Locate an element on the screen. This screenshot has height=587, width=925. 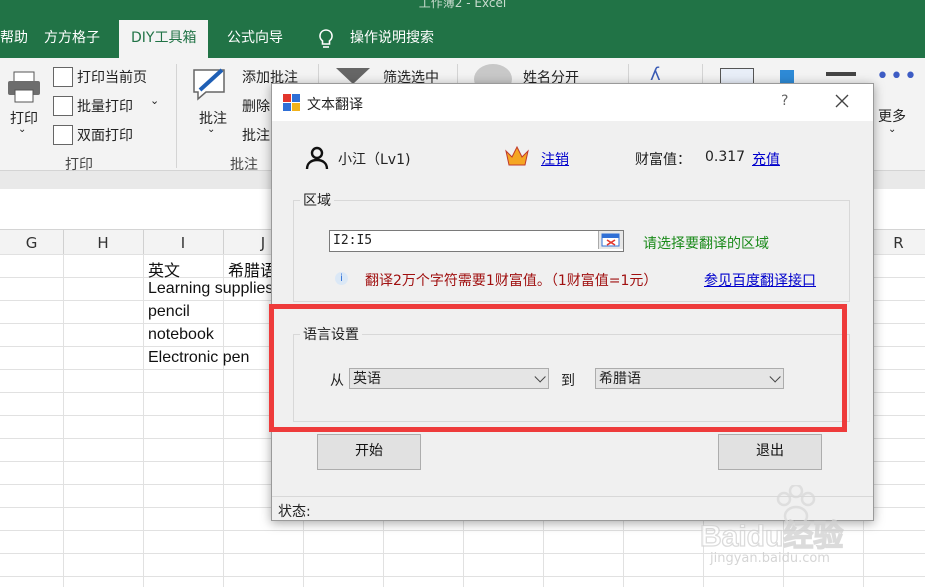
exit-button: 退出 is located at coordinates (770, 452).